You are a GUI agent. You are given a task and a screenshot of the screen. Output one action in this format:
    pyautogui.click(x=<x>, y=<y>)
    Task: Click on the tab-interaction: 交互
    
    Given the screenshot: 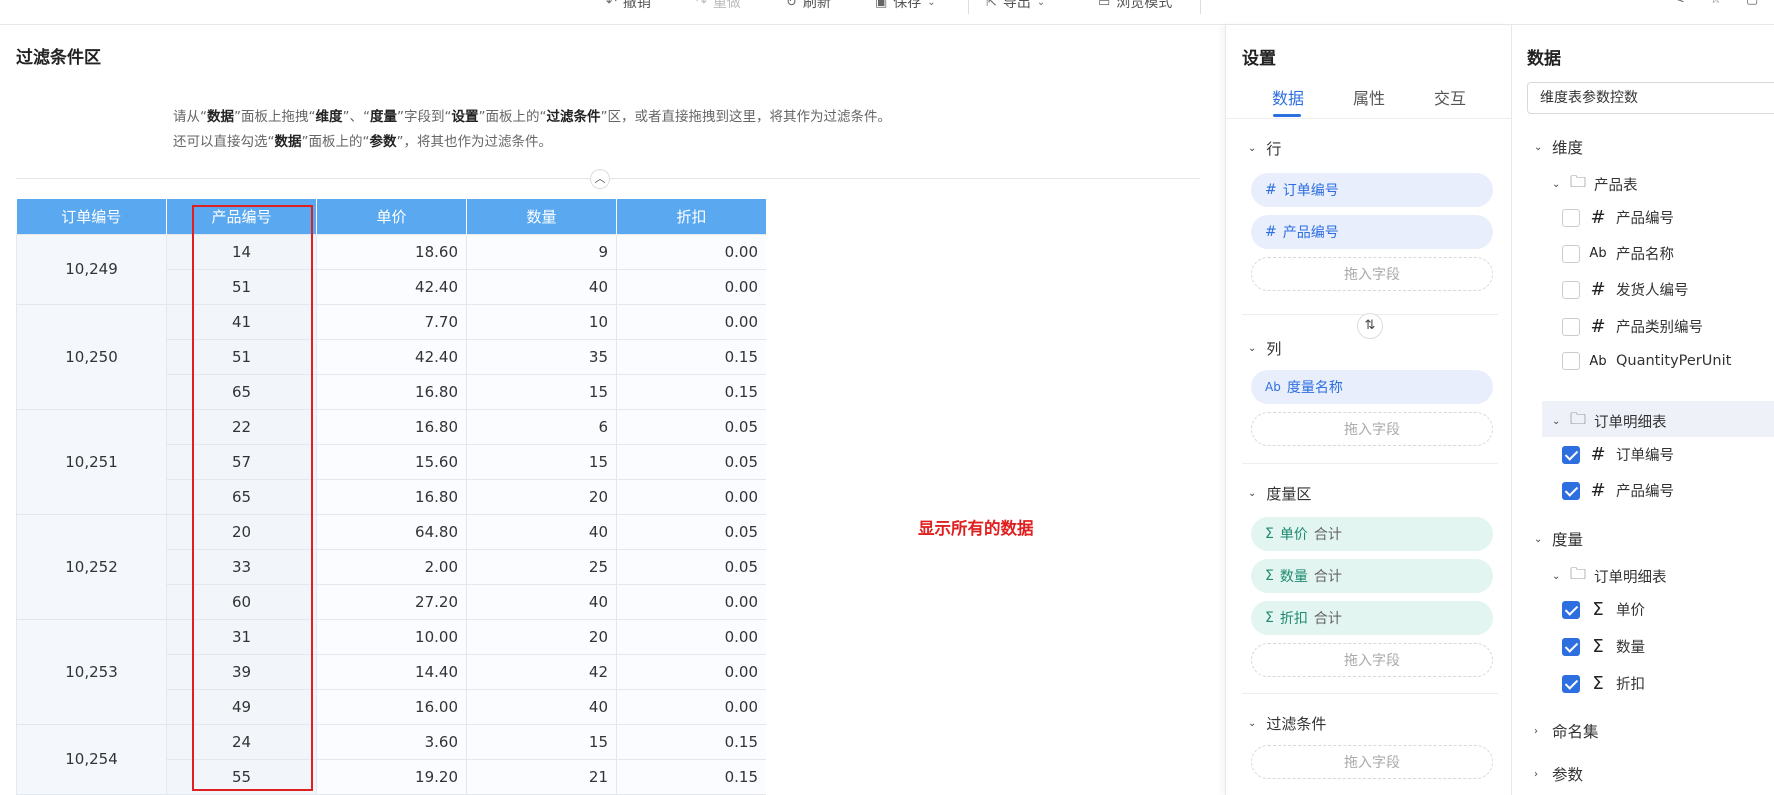 What is the action you would take?
    pyautogui.click(x=1450, y=97)
    